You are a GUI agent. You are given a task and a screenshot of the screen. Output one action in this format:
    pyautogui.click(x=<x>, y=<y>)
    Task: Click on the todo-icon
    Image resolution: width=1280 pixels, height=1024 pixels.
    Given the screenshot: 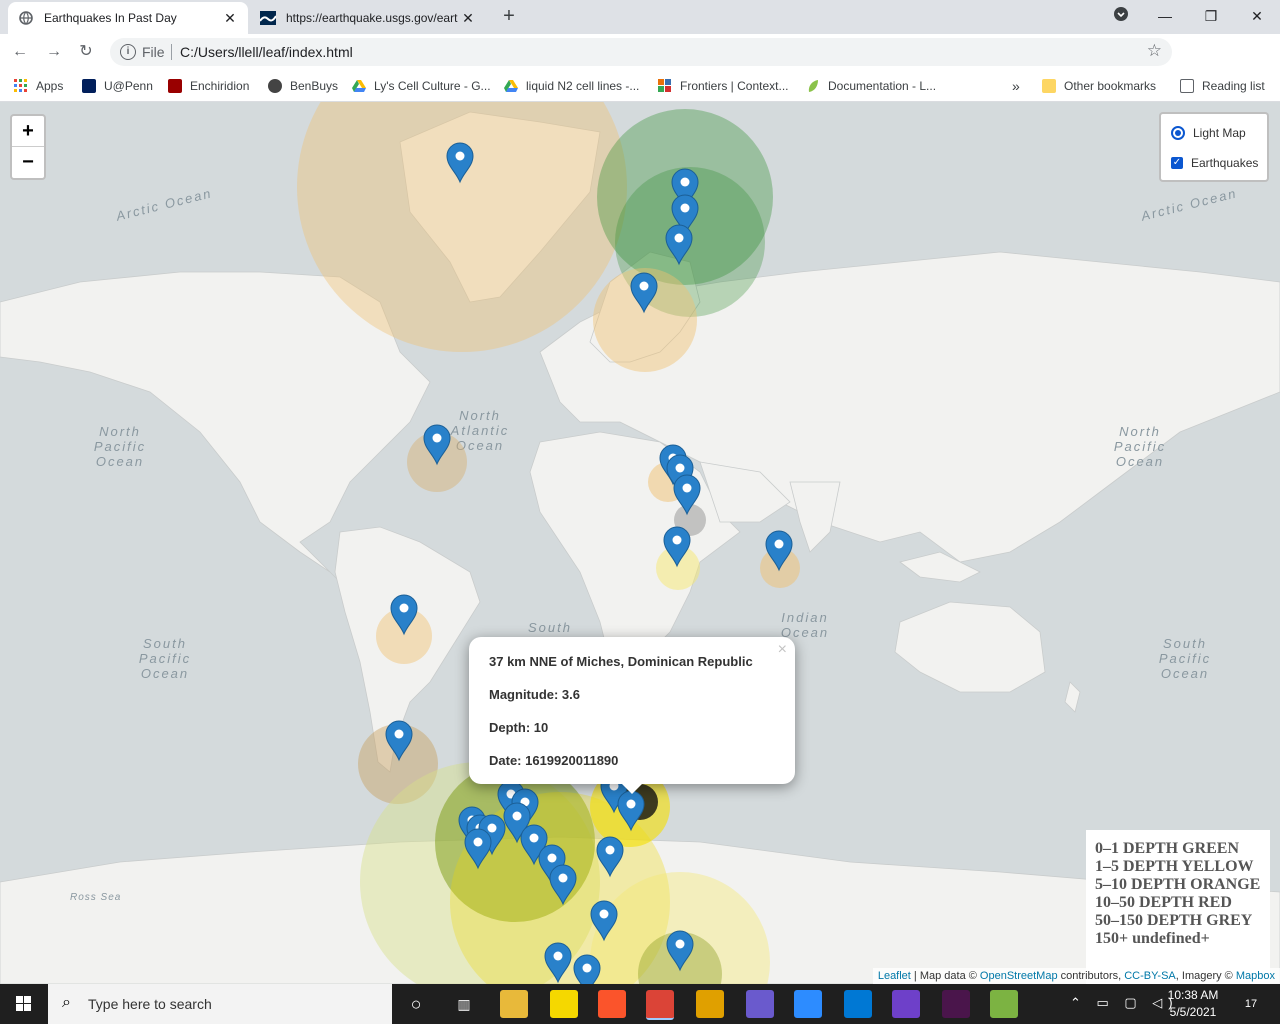 What is the action you would take?
    pyautogui.click(x=710, y=1004)
    